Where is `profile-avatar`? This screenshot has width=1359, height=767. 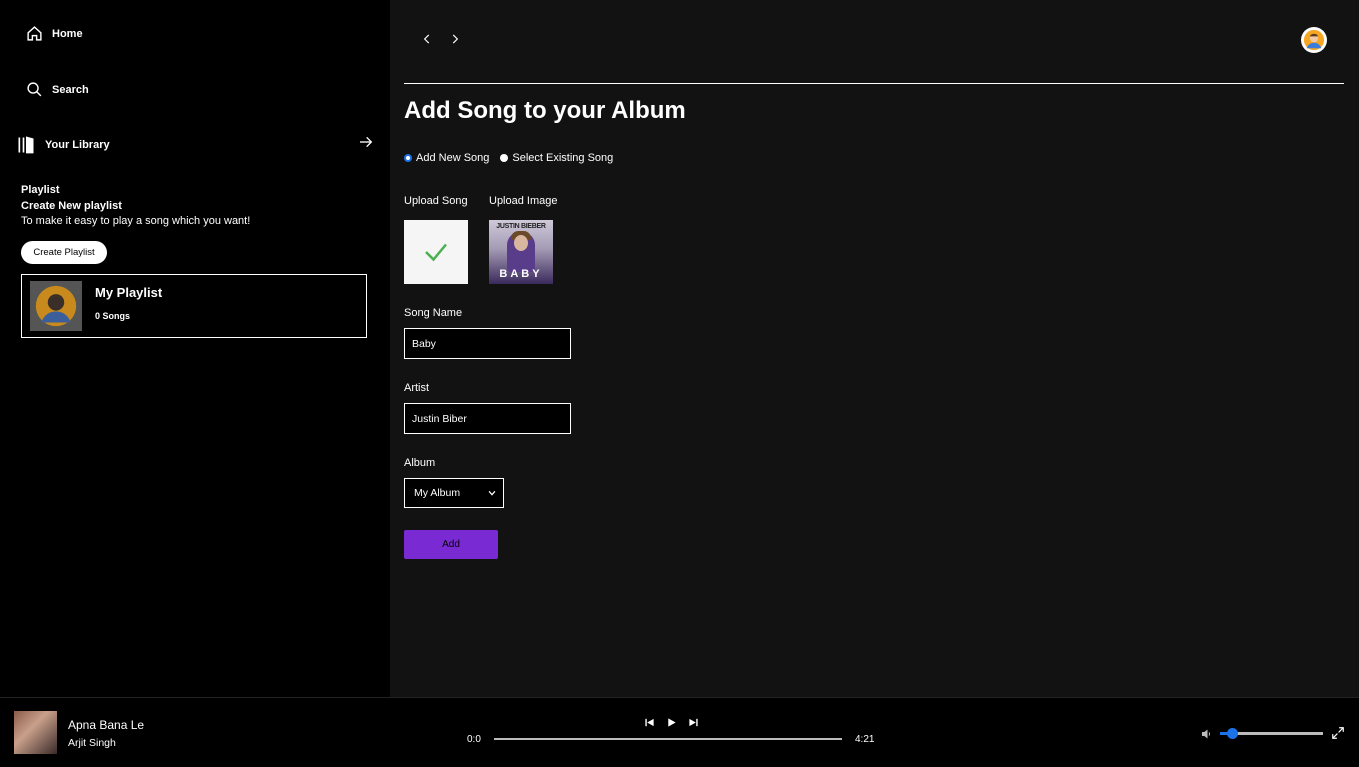
profile-avatar is located at coordinates (1314, 40).